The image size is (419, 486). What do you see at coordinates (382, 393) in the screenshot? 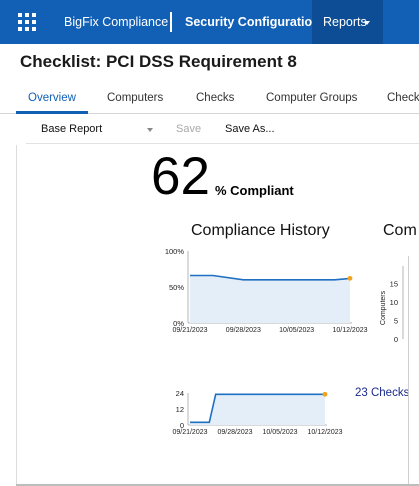
I see `checks-count-link: 23 Checks` at bounding box center [382, 393].